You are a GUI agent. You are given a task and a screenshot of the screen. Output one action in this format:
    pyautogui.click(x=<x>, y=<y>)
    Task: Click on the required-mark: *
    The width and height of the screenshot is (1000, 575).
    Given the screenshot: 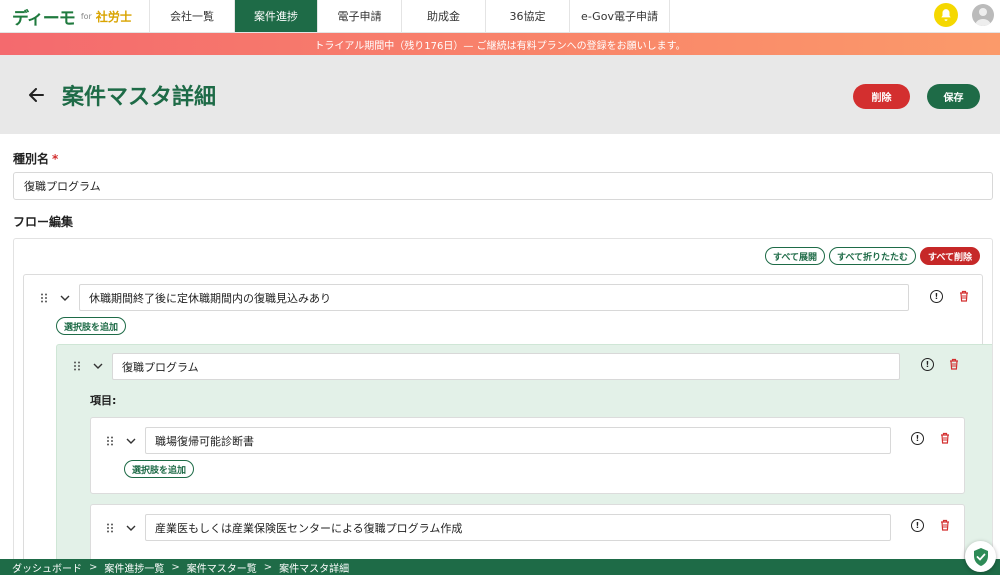 What is the action you would take?
    pyautogui.click(x=55, y=159)
    